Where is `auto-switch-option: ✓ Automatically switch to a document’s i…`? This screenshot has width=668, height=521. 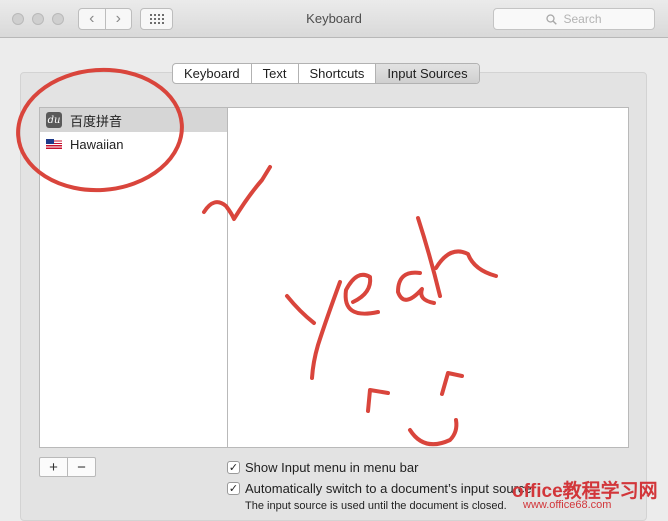 auto-switch-option: ✓ Automatically switch to a document’s i… is located at coordinates (379, 488).